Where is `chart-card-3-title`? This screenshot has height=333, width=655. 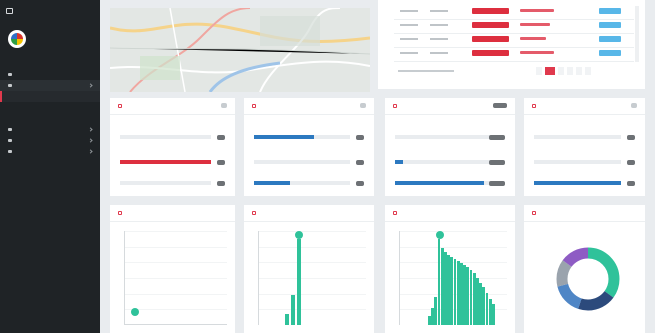 chart-card-3-title is located at coordinates (395, 213).